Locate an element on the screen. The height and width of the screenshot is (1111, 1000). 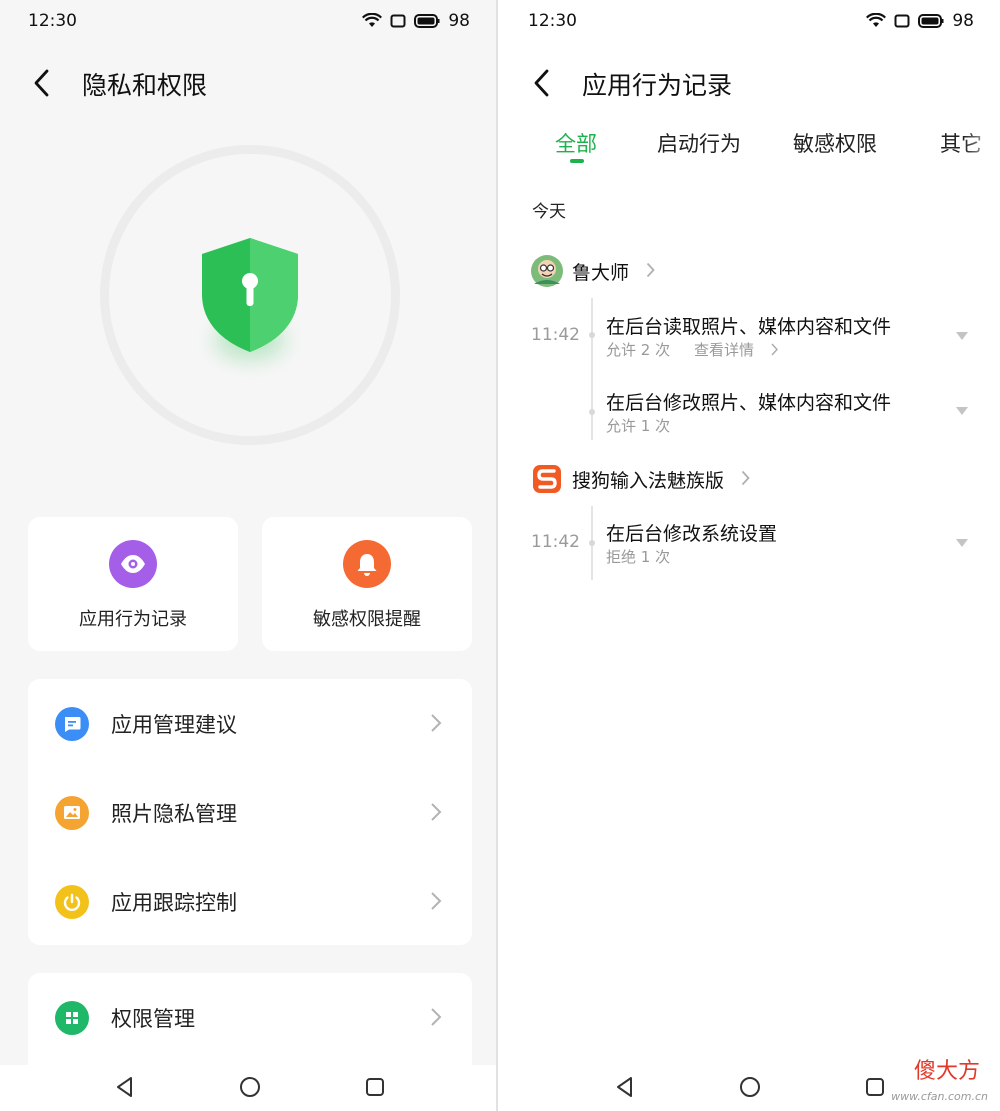
quick-card-label: 应用行为记录 is located at coordinates (133, 619).